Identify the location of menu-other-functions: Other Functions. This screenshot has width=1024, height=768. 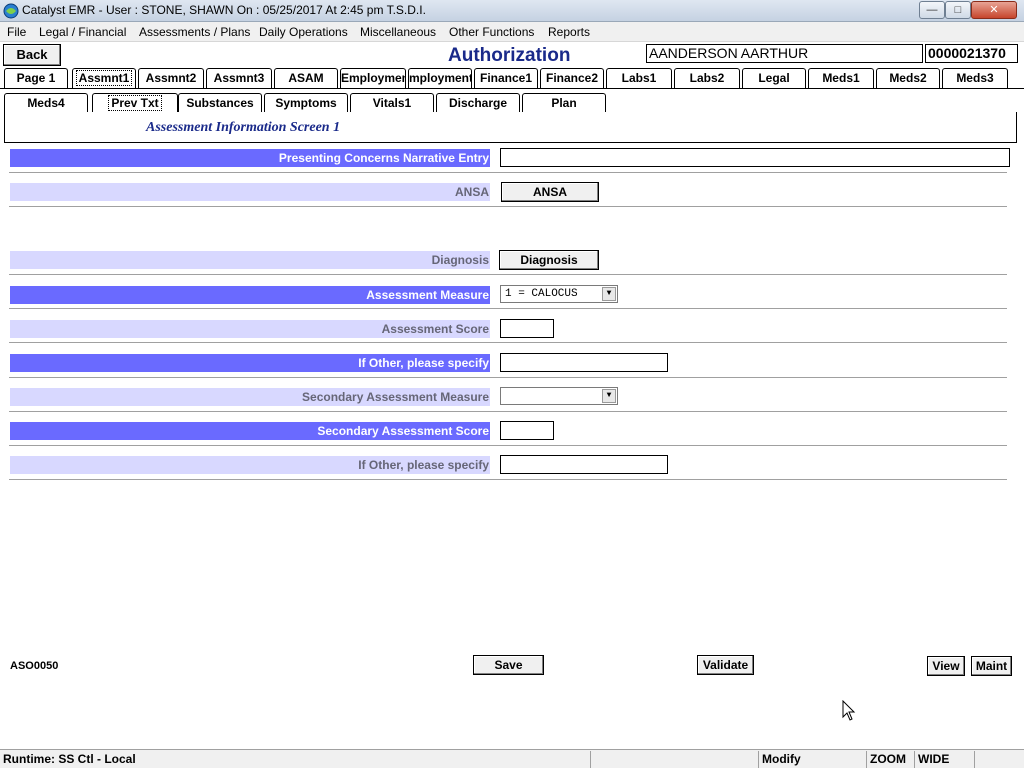
(491, 32).